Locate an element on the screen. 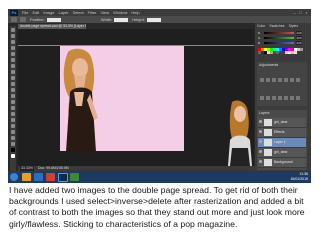  channel-mixer-icon is located at coordinates (274, 98).